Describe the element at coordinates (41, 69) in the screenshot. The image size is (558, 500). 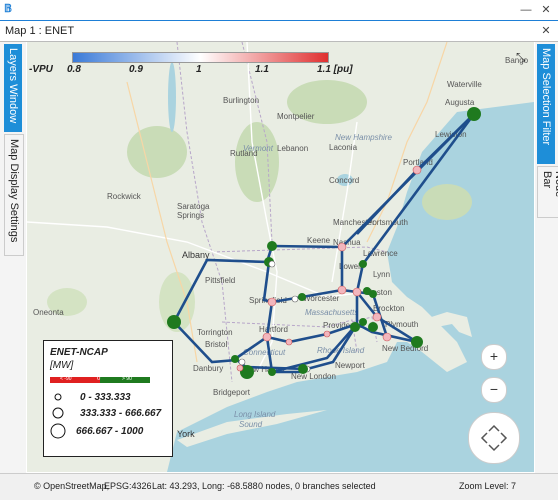
I see `colorbar-prefix: -VPU` at that location.